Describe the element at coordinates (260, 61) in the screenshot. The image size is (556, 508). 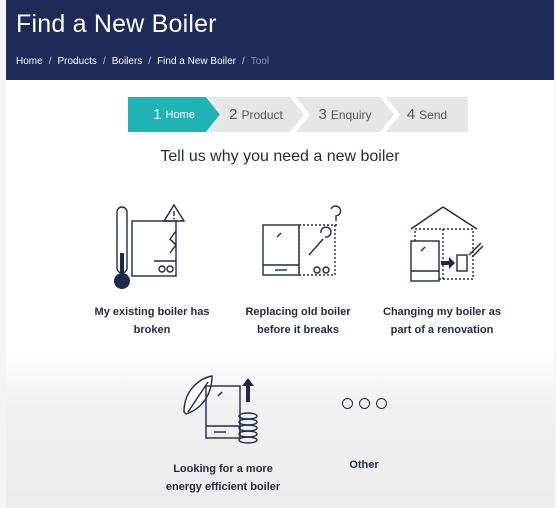
I see `breadcrumb-current: Tool` at that location.